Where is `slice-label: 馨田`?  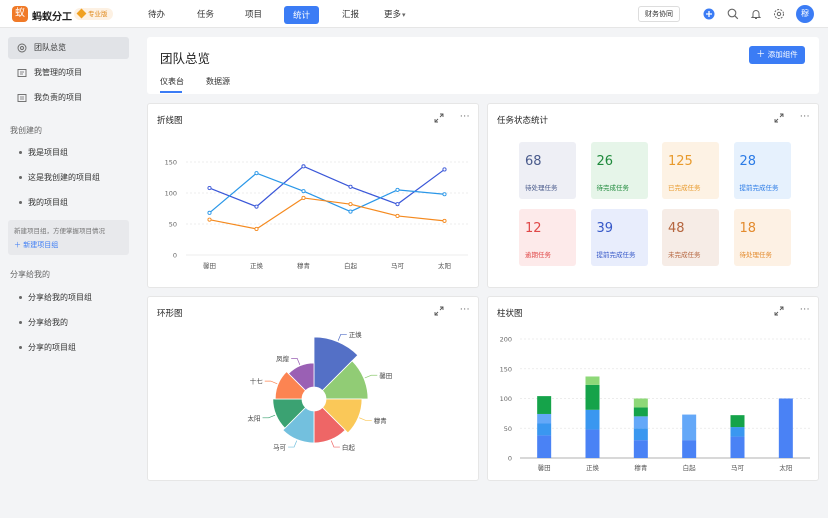 slice-label: 馨田 is located at coordinates (385, 375).